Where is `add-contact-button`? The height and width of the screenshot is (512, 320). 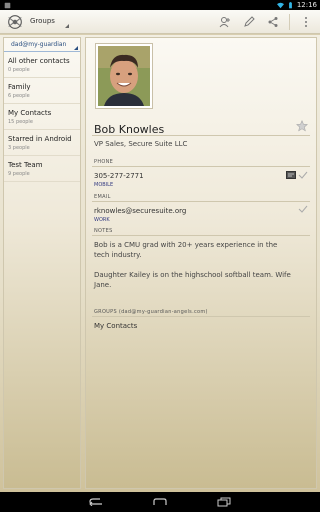 add-contact-button is located at coordinates (225, 22).